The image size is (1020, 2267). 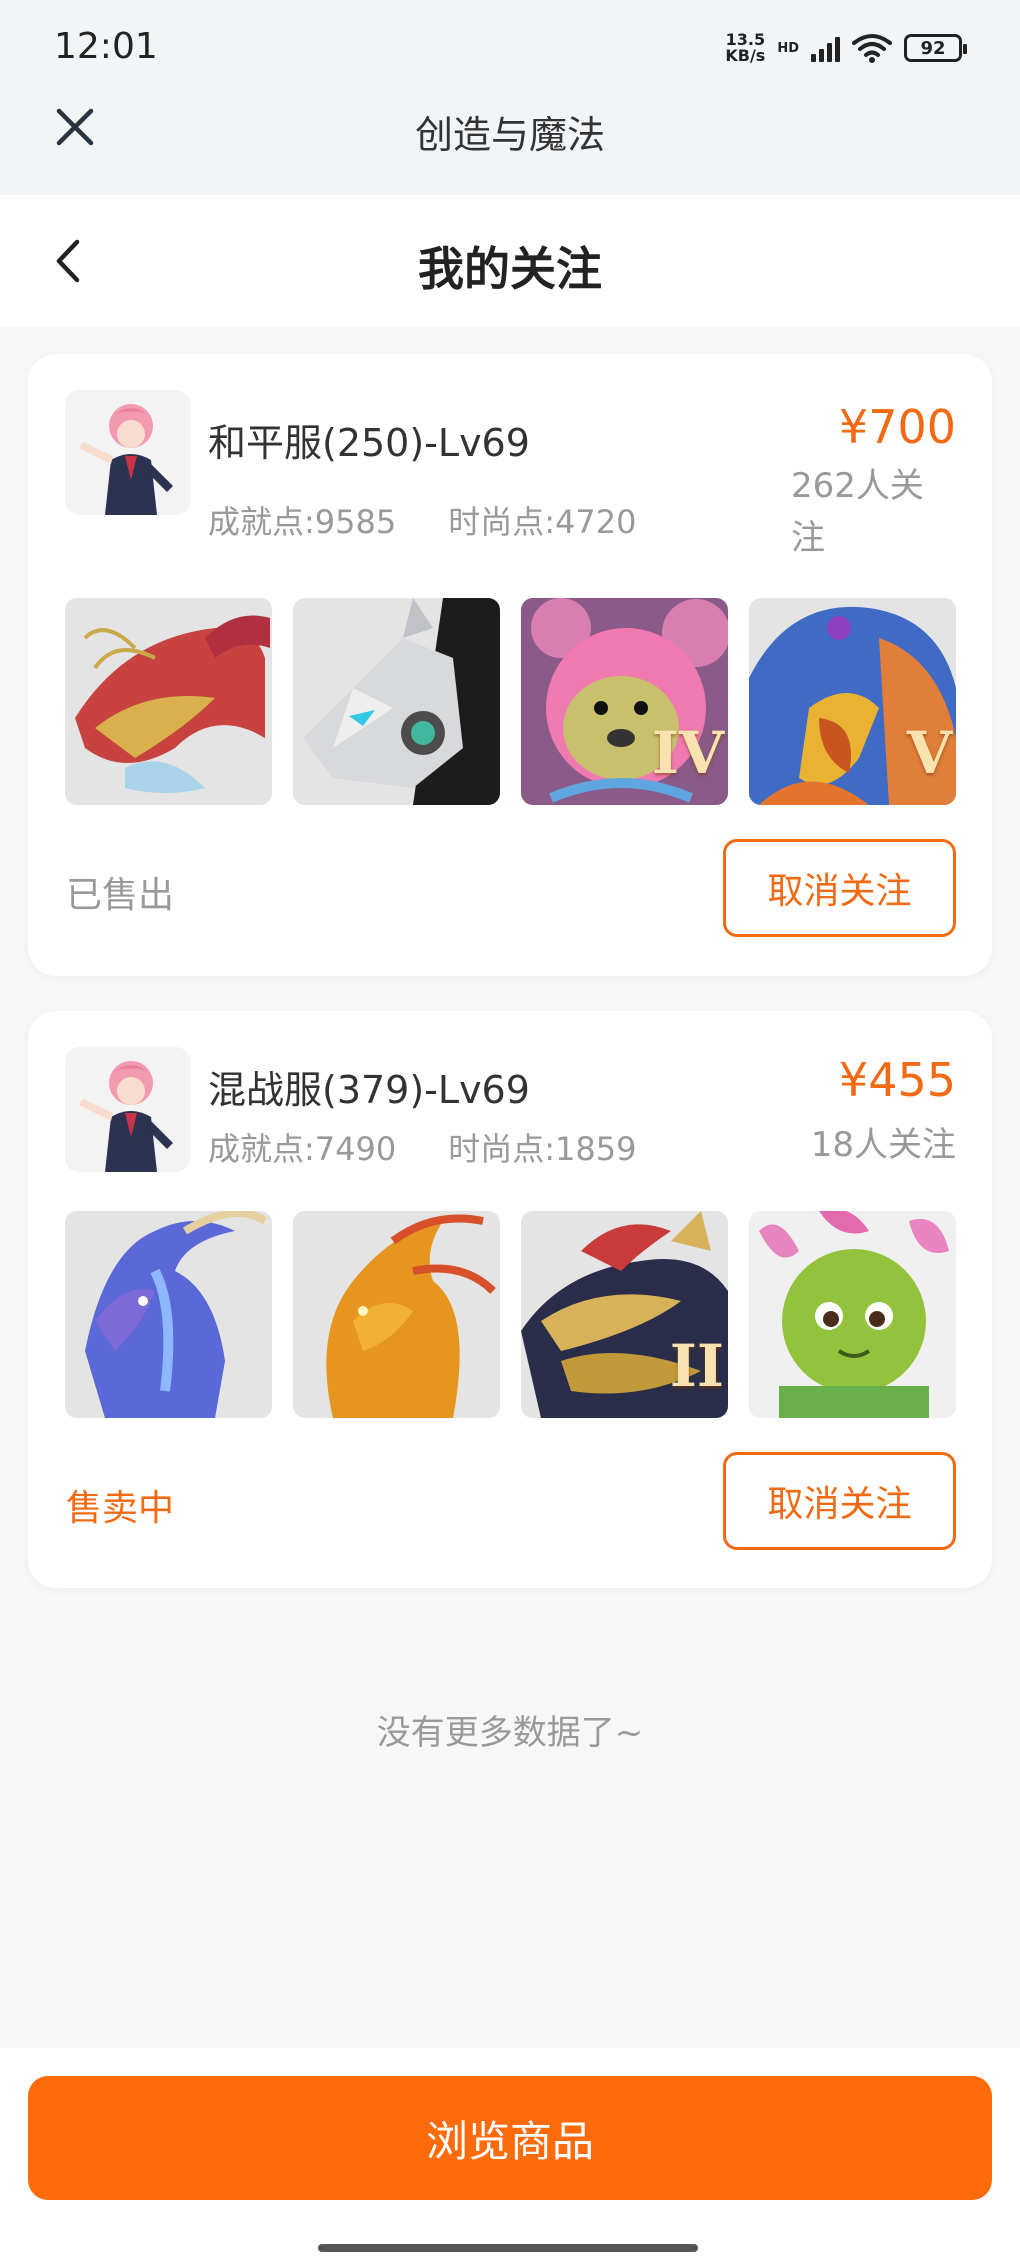 I want to click on pink-bear-pet-icon: IV, so click(x=624, y=701).